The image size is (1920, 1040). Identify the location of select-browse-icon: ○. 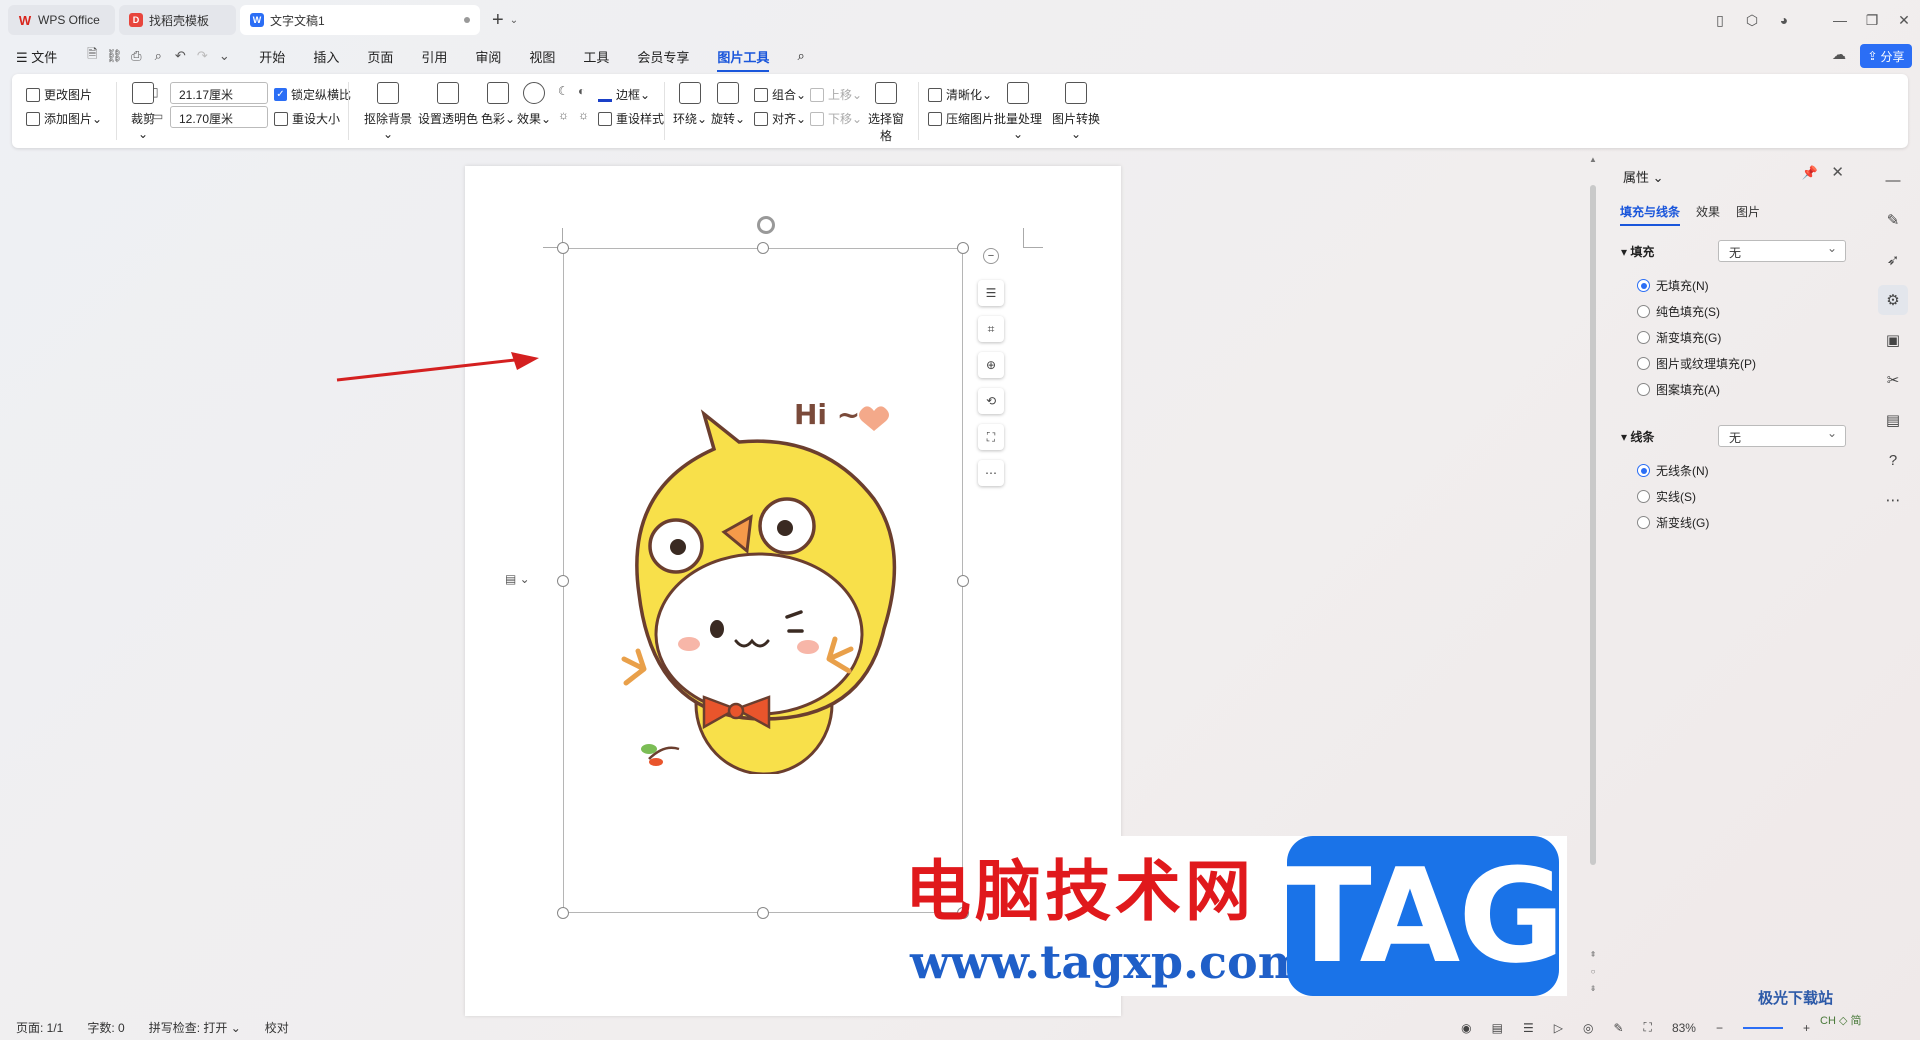
(1593, 971).